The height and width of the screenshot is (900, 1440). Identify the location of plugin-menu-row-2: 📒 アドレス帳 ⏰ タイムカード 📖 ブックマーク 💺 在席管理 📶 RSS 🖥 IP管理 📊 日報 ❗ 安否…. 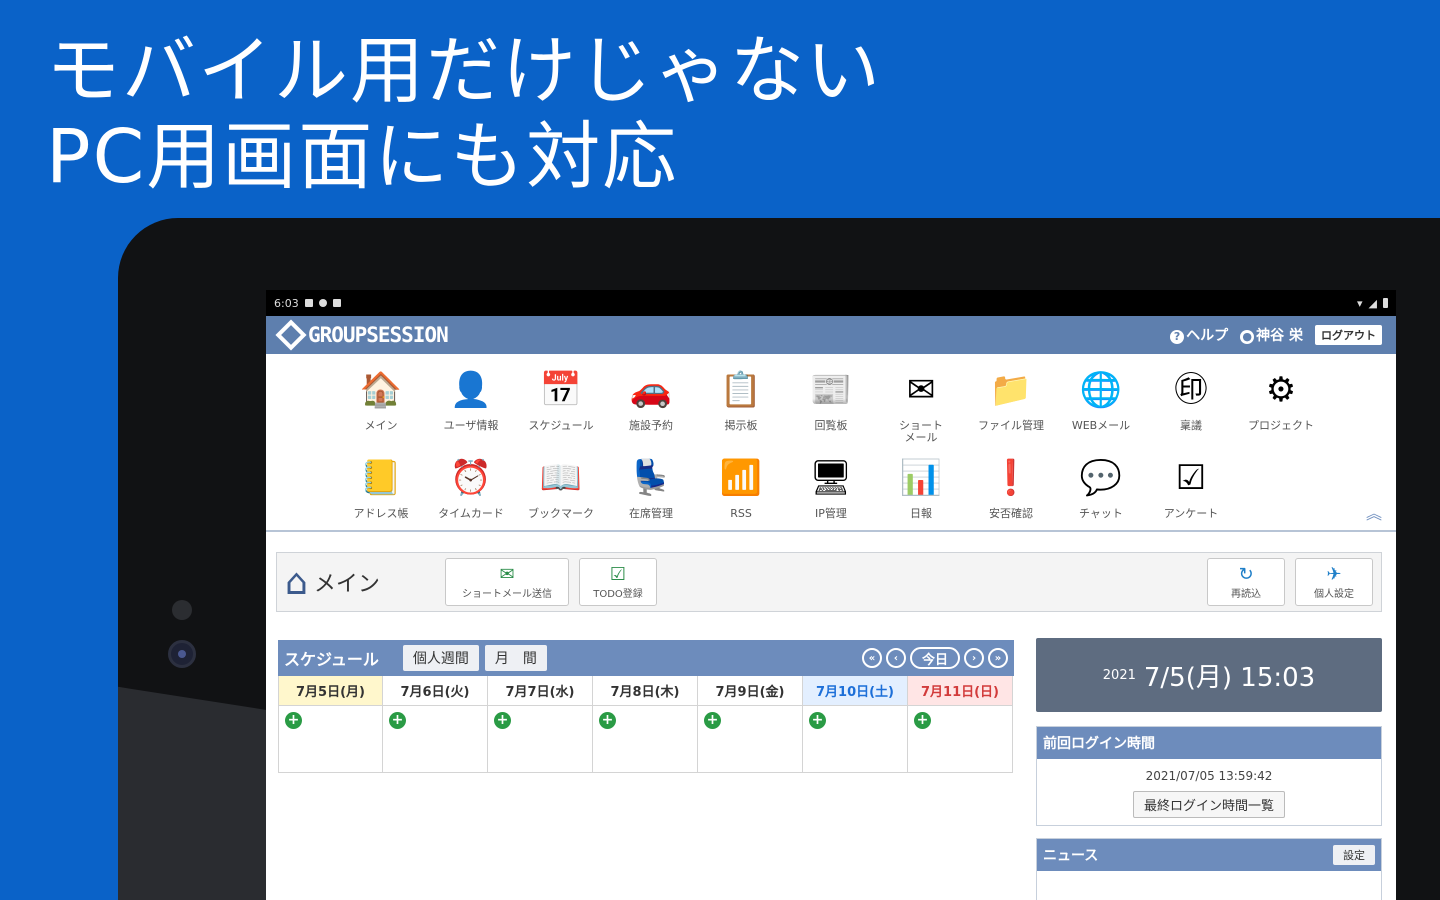
(831, 498).